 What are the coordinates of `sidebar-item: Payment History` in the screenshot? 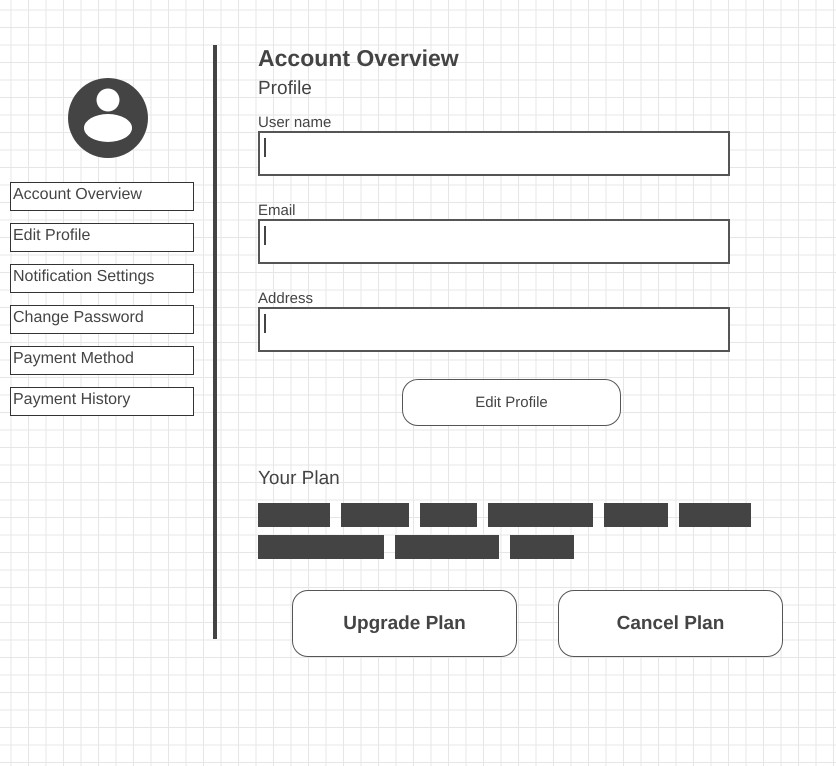 It's located at (102, 401).